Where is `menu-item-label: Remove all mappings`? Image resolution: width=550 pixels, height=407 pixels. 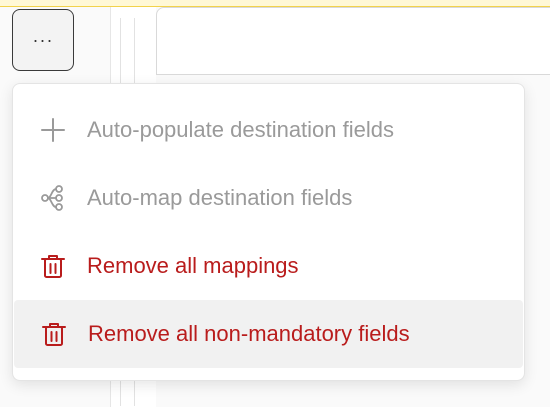 menu-item-label: Remove all mappings is located at coordinates (193, 265).